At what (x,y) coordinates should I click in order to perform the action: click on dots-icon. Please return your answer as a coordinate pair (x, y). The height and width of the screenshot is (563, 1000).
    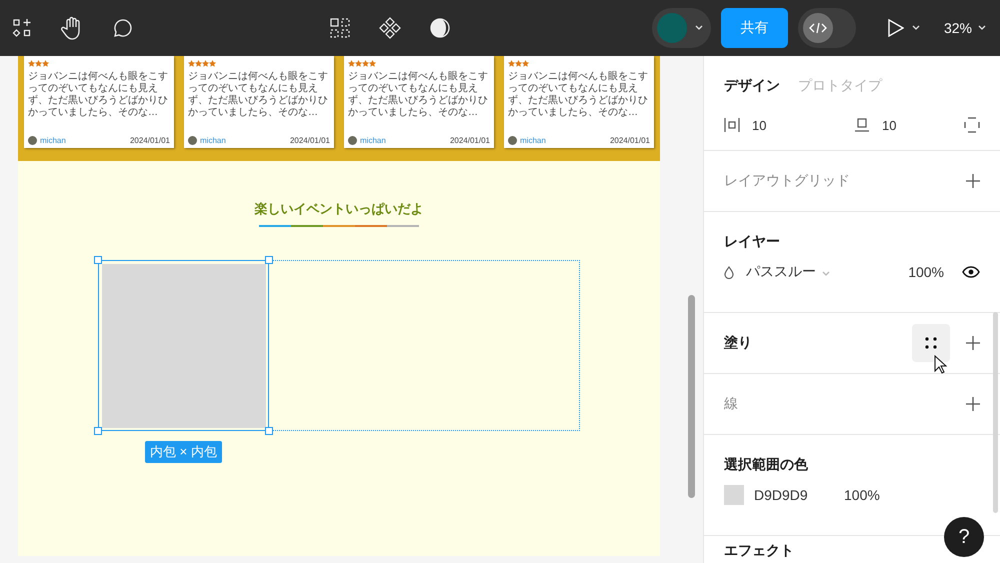
    Looking at the image, I should click on (931, 343).